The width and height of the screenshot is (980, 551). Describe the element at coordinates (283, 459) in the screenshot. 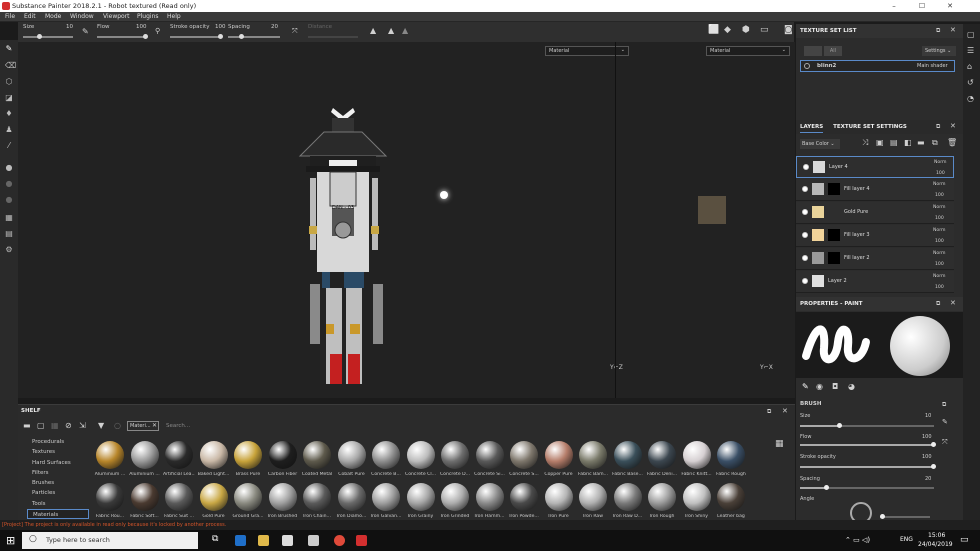

I see `material-item: Carbon Fiber` at that location.